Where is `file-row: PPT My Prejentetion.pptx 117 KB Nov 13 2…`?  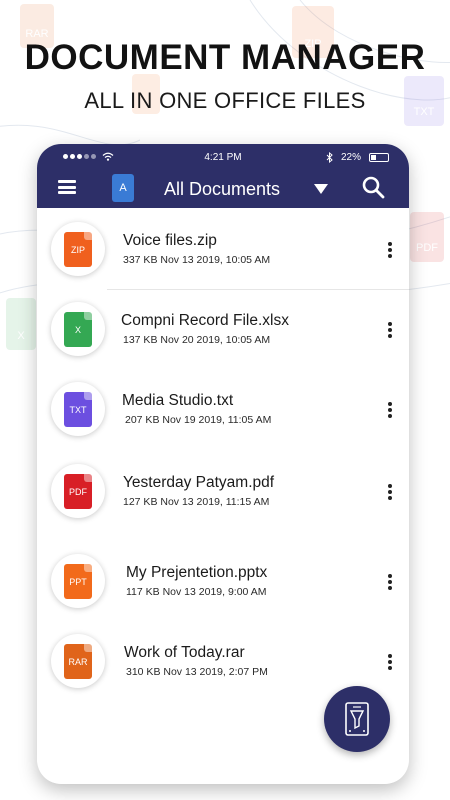
file-row: PPT My Prejentetion.pptx 117 KB Nov 13 2… is located at coordinates (223, 583).